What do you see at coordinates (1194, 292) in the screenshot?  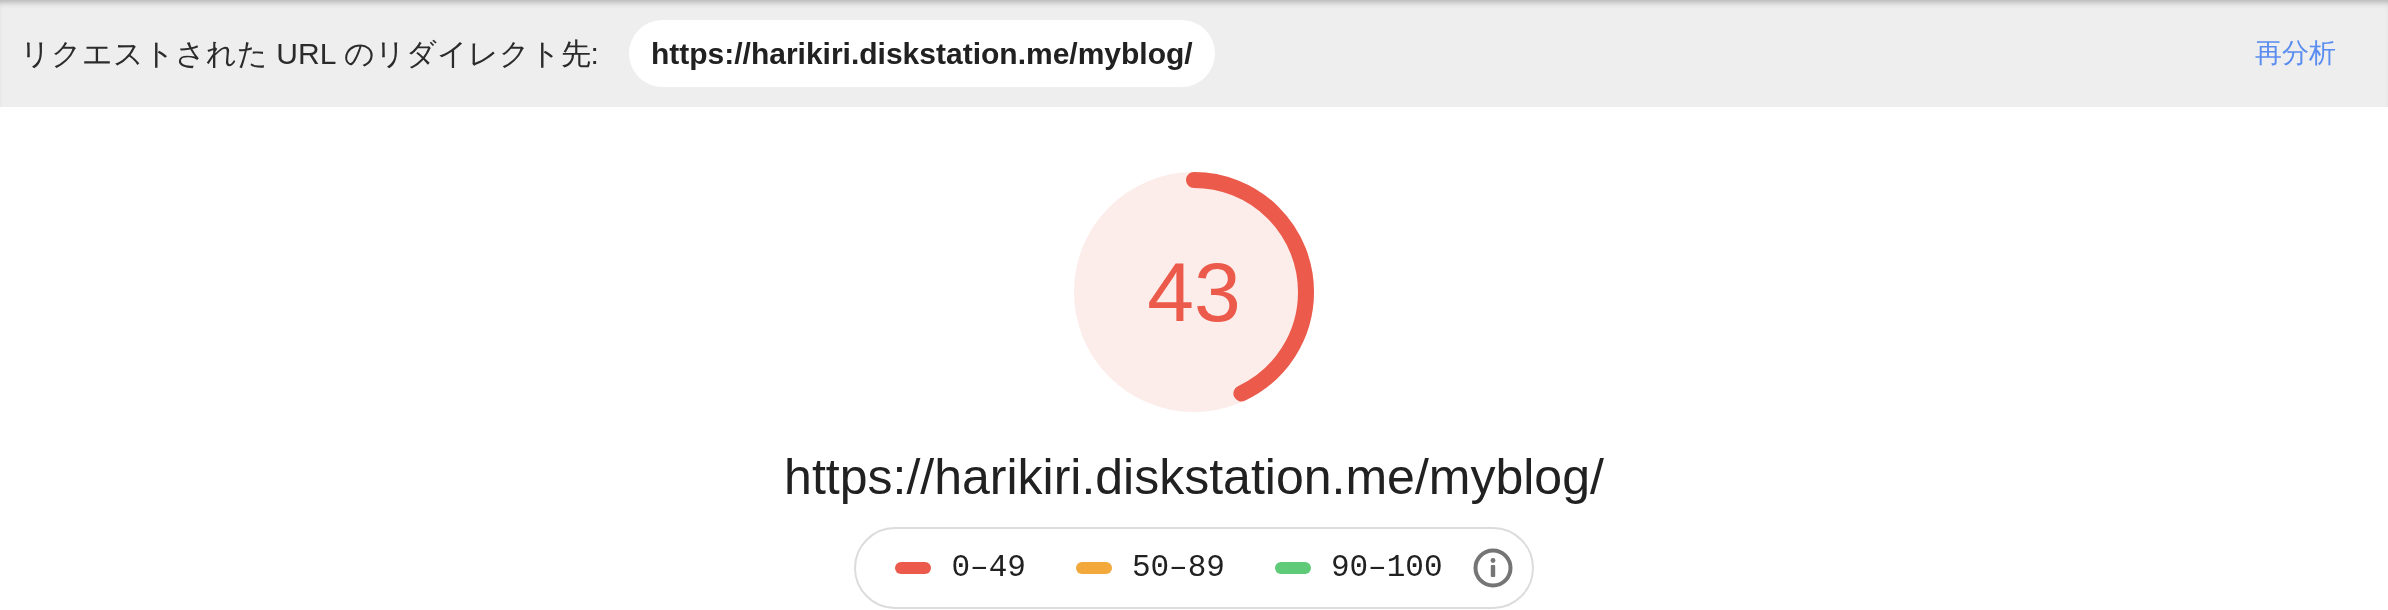 I see `score-value: 43` at bounding box center [1194, 292].